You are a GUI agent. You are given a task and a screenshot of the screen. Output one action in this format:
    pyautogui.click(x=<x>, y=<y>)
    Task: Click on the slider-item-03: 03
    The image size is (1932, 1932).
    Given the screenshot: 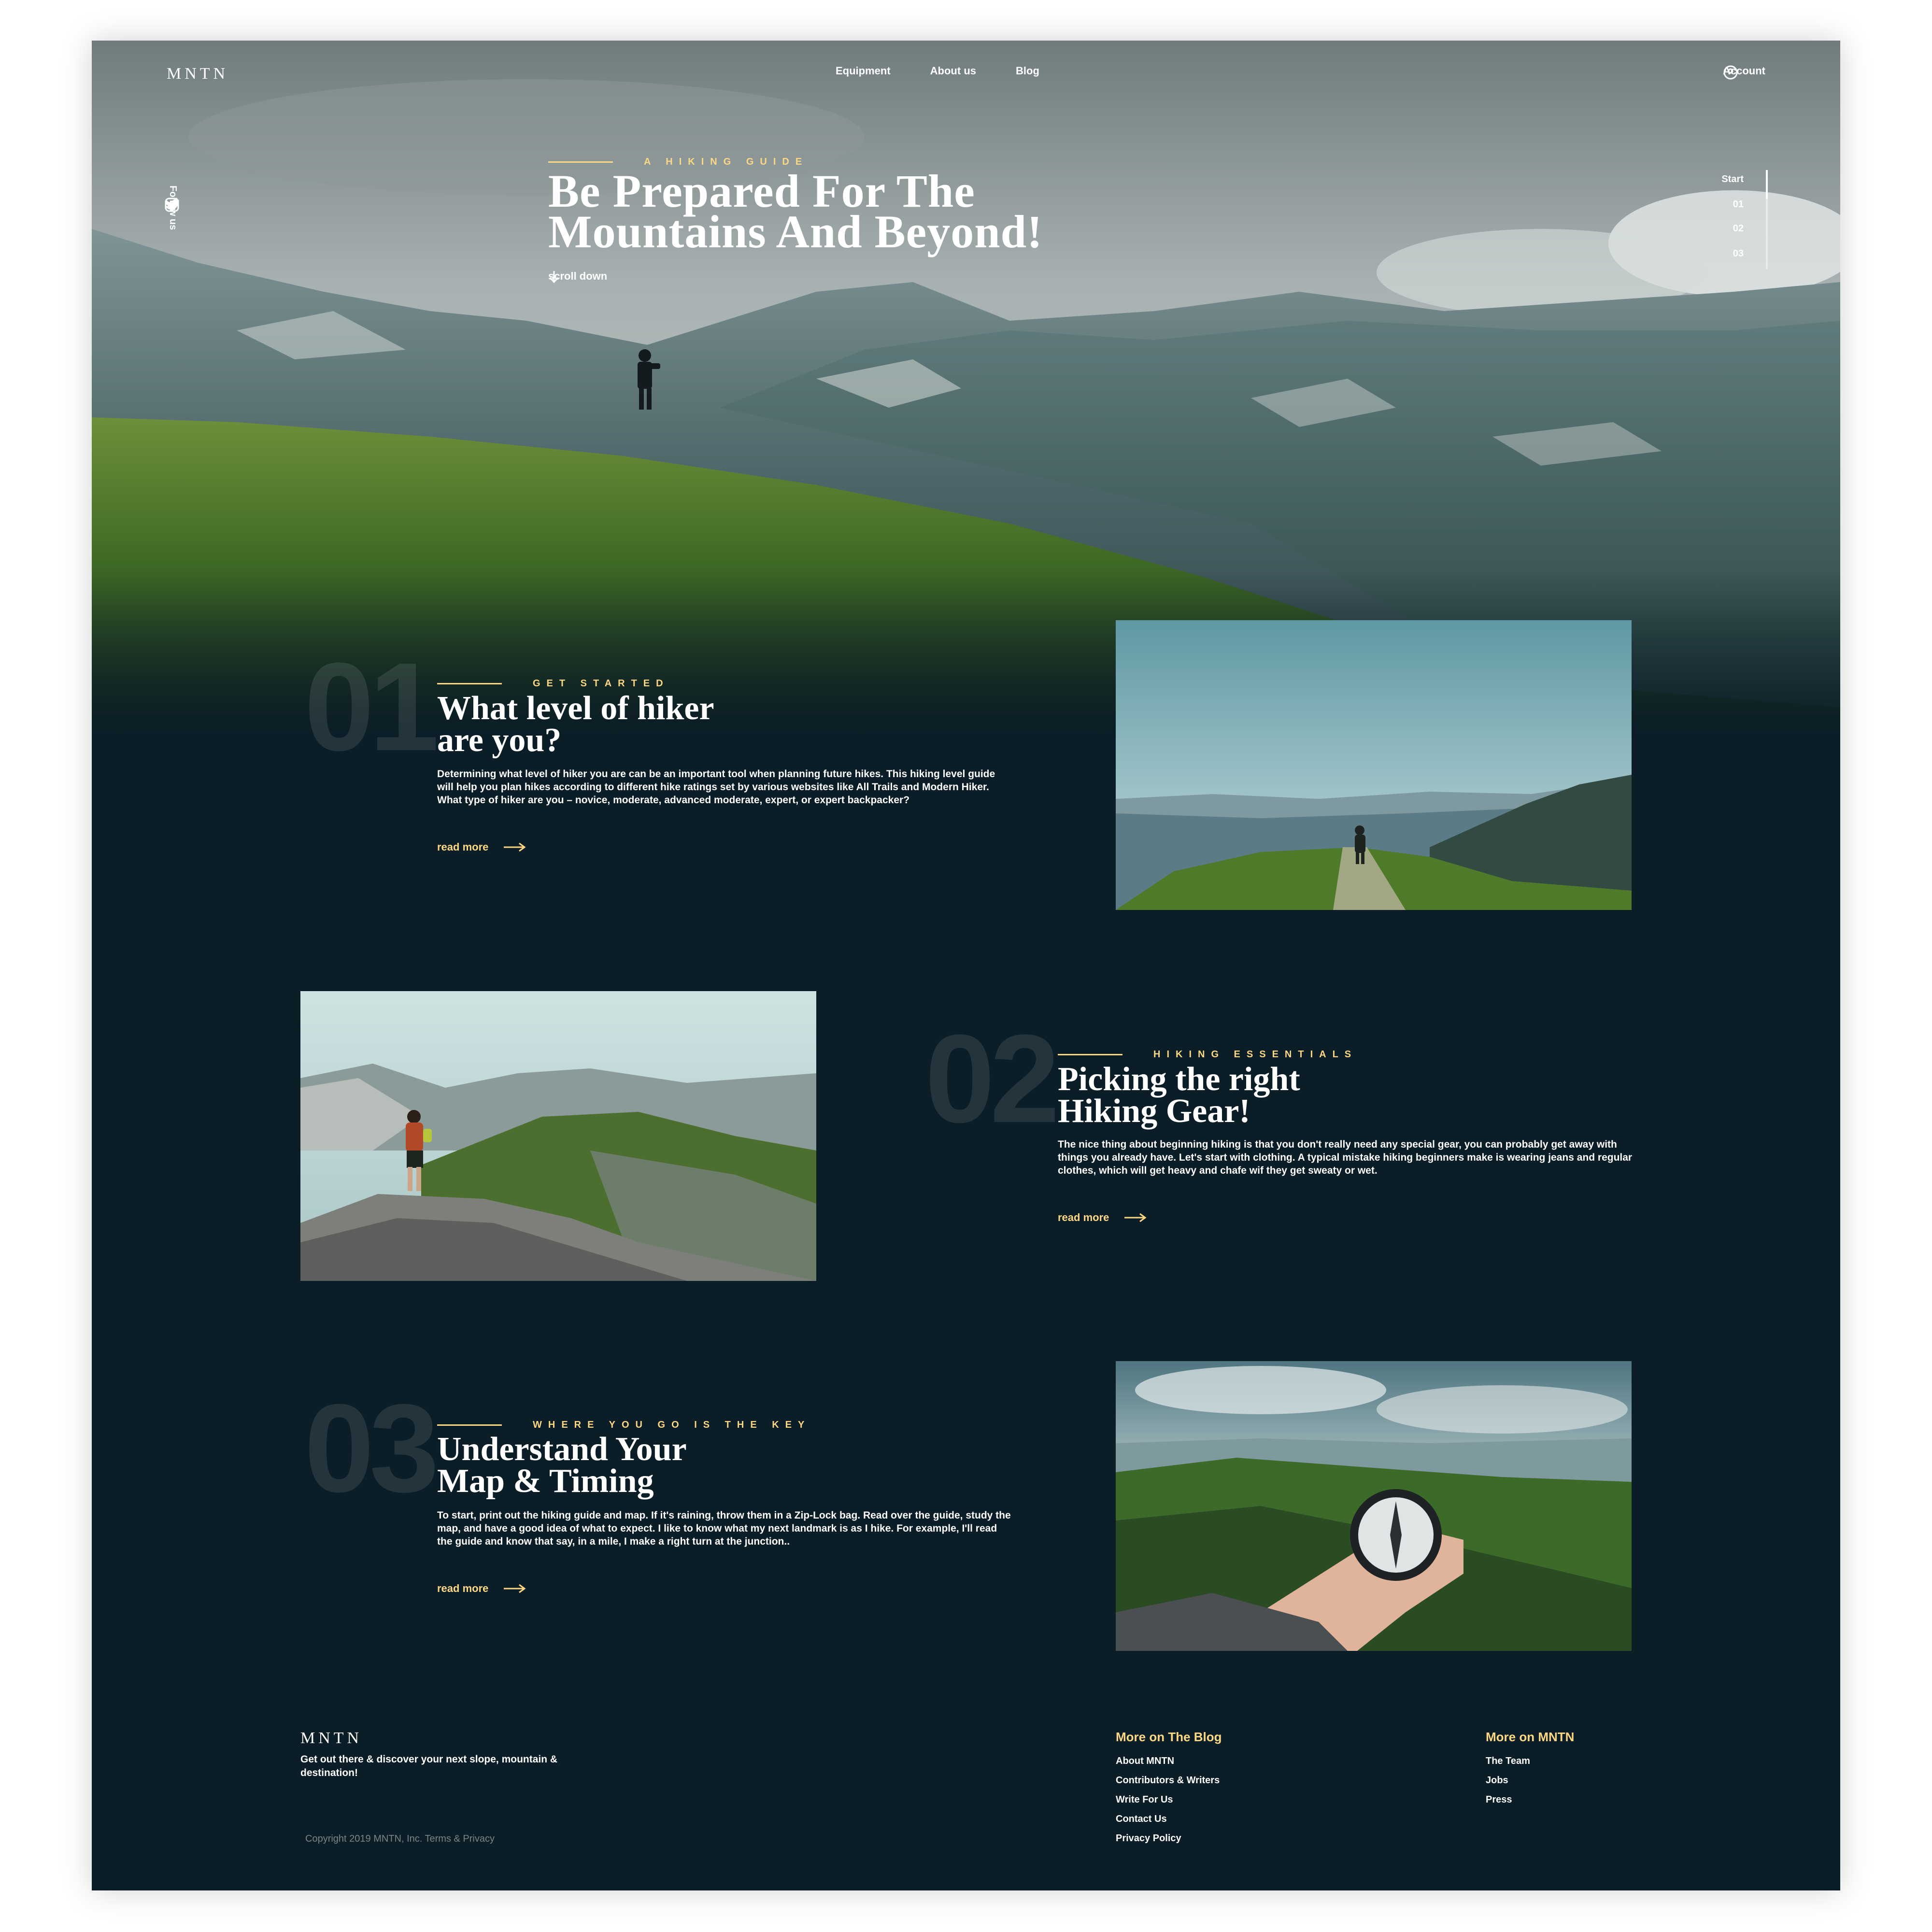 What is the action you would take?
    pyautogui.click(x=1738, y=253)
    